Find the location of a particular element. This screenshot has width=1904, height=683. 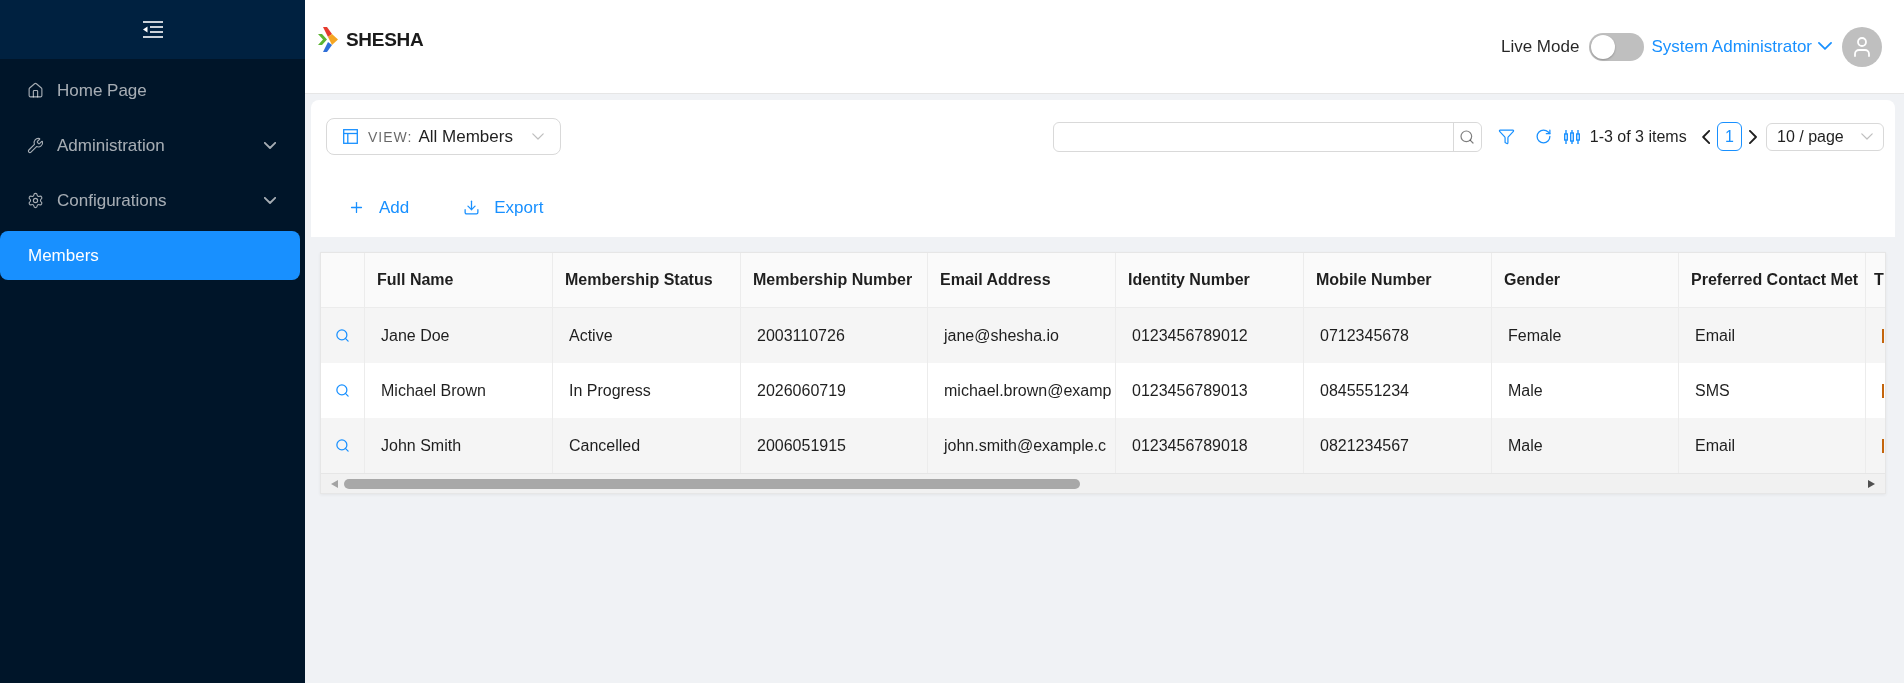

chevron-down-icon is located at coordinates (1825, 46).